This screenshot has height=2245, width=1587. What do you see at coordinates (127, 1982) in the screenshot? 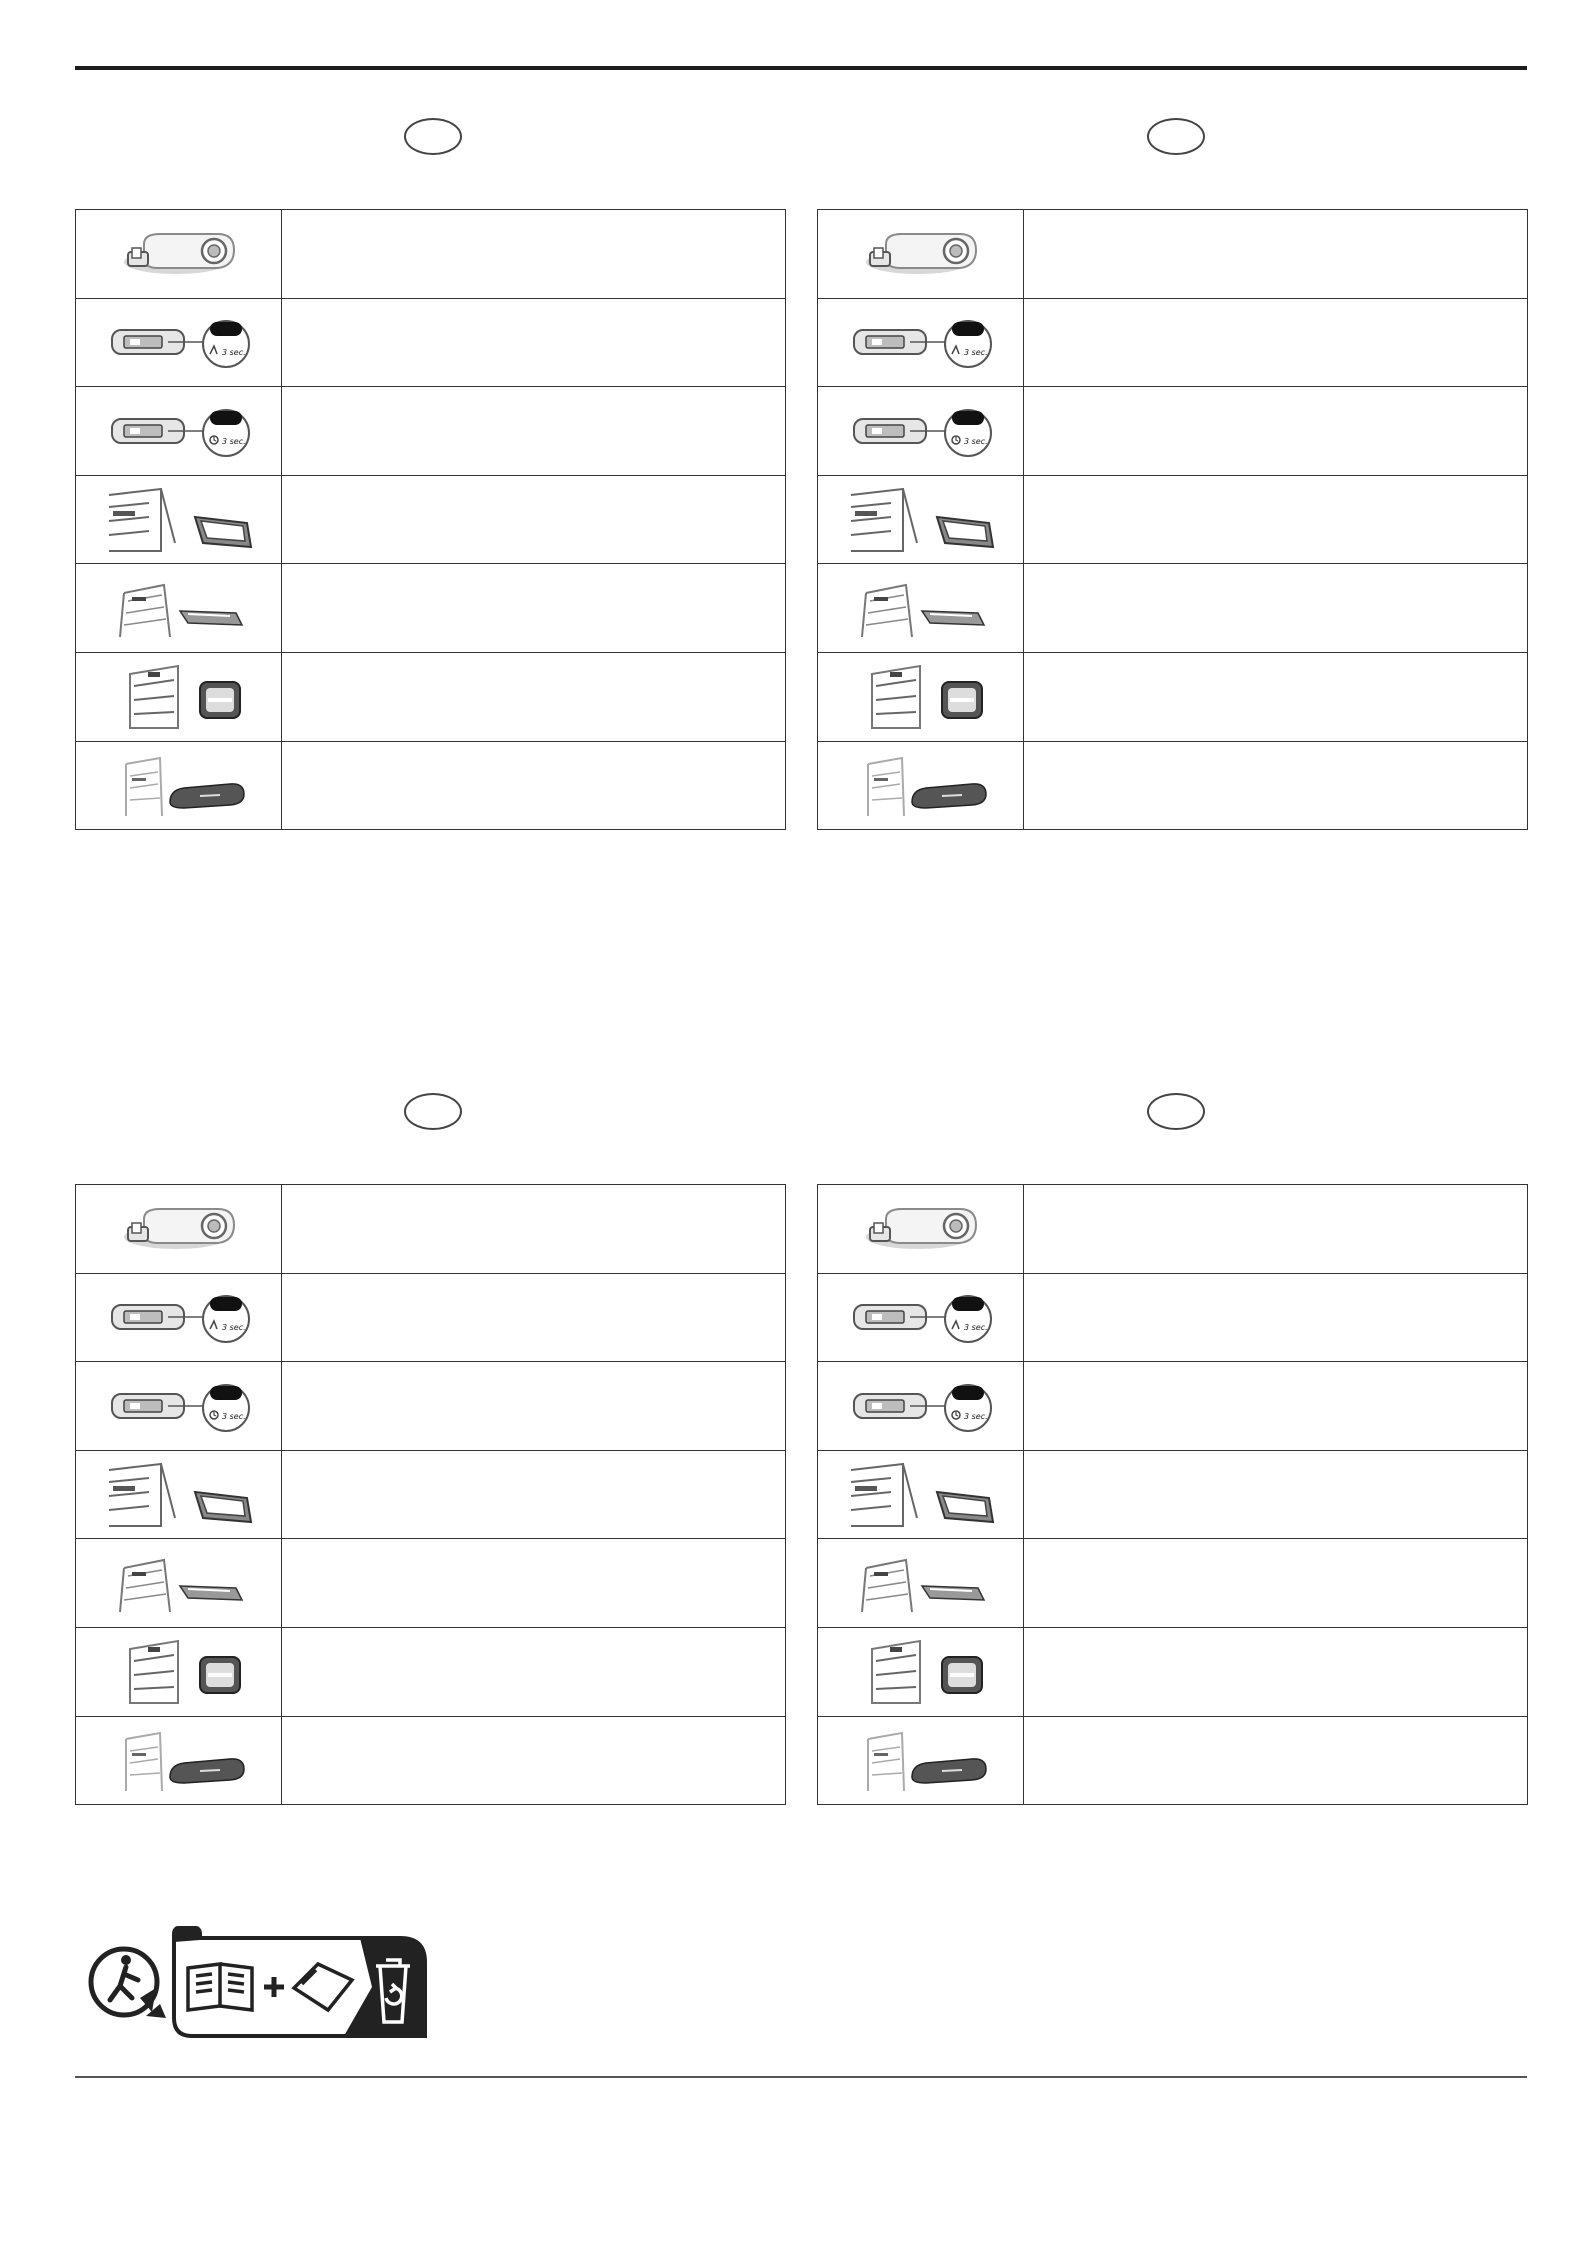
I see `triman-icon` at bounding box center [127, 1982].